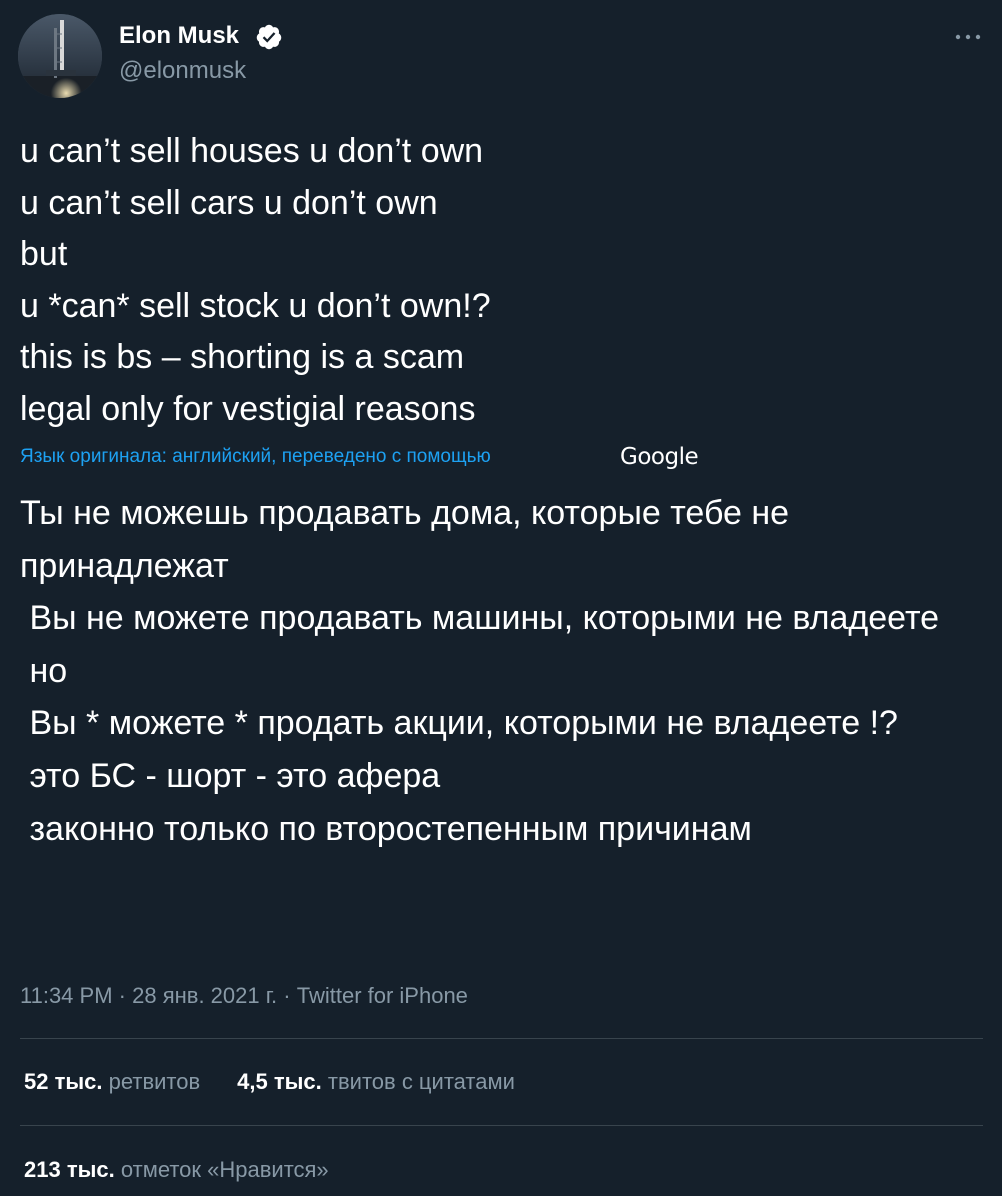 This screenshot has height=1196, width=1002. Describe the element at coordinates (63, 1081) in the screenshot. I see `retweets-count: 52 тыс.` at that location.